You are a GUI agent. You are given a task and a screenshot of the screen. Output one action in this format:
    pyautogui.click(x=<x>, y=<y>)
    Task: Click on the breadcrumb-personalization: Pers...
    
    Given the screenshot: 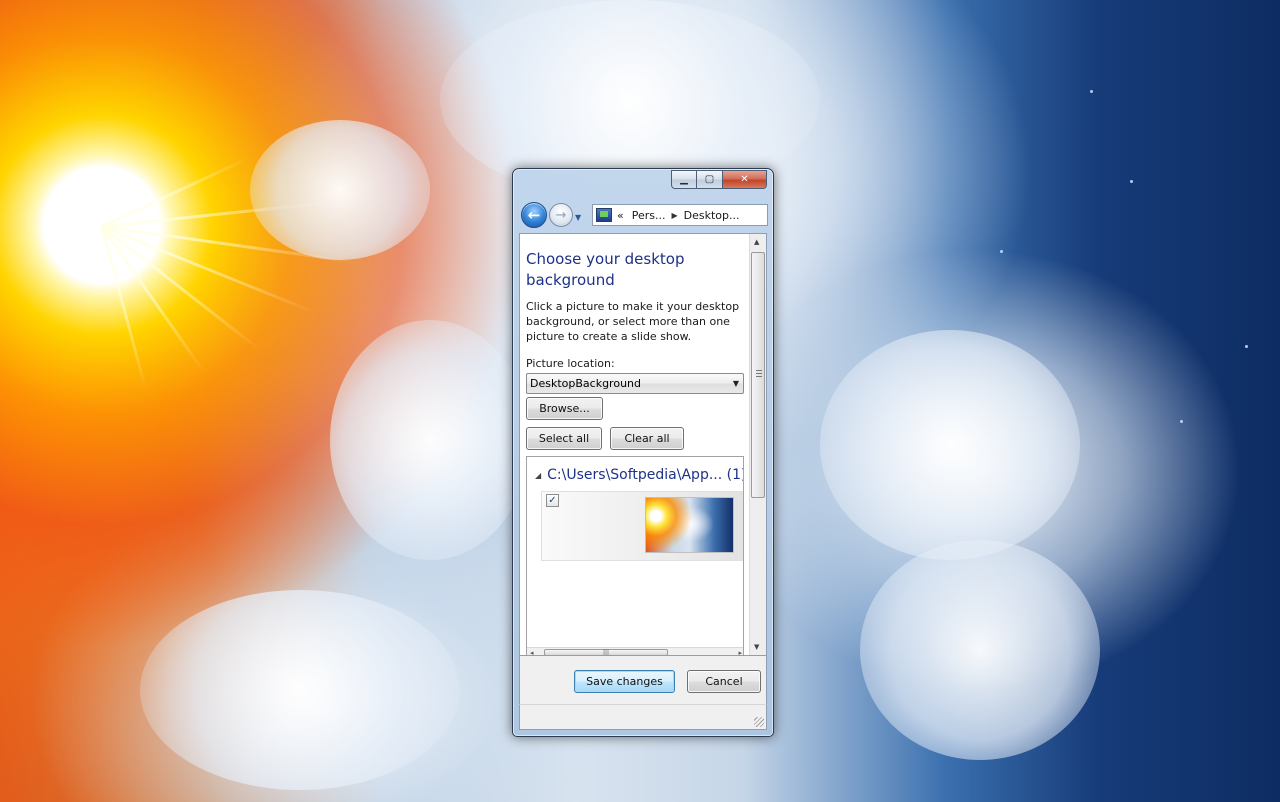 What is the action you would take?
    pyautogui.click(x=649, y=215)
    